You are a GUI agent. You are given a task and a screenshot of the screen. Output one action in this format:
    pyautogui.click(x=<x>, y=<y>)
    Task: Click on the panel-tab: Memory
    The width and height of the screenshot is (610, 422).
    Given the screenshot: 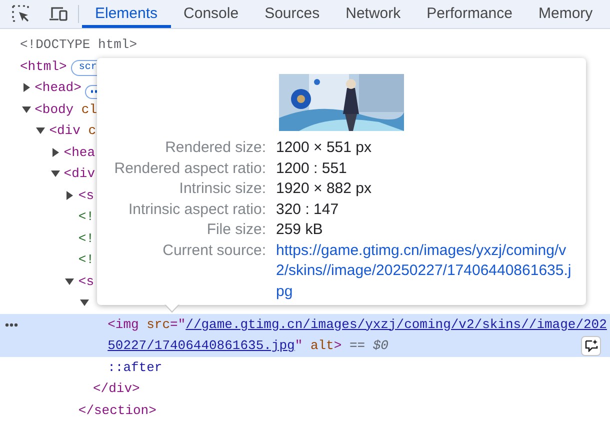 What is the action you would take?
    pyautogui.click(x=566, y=14)
    